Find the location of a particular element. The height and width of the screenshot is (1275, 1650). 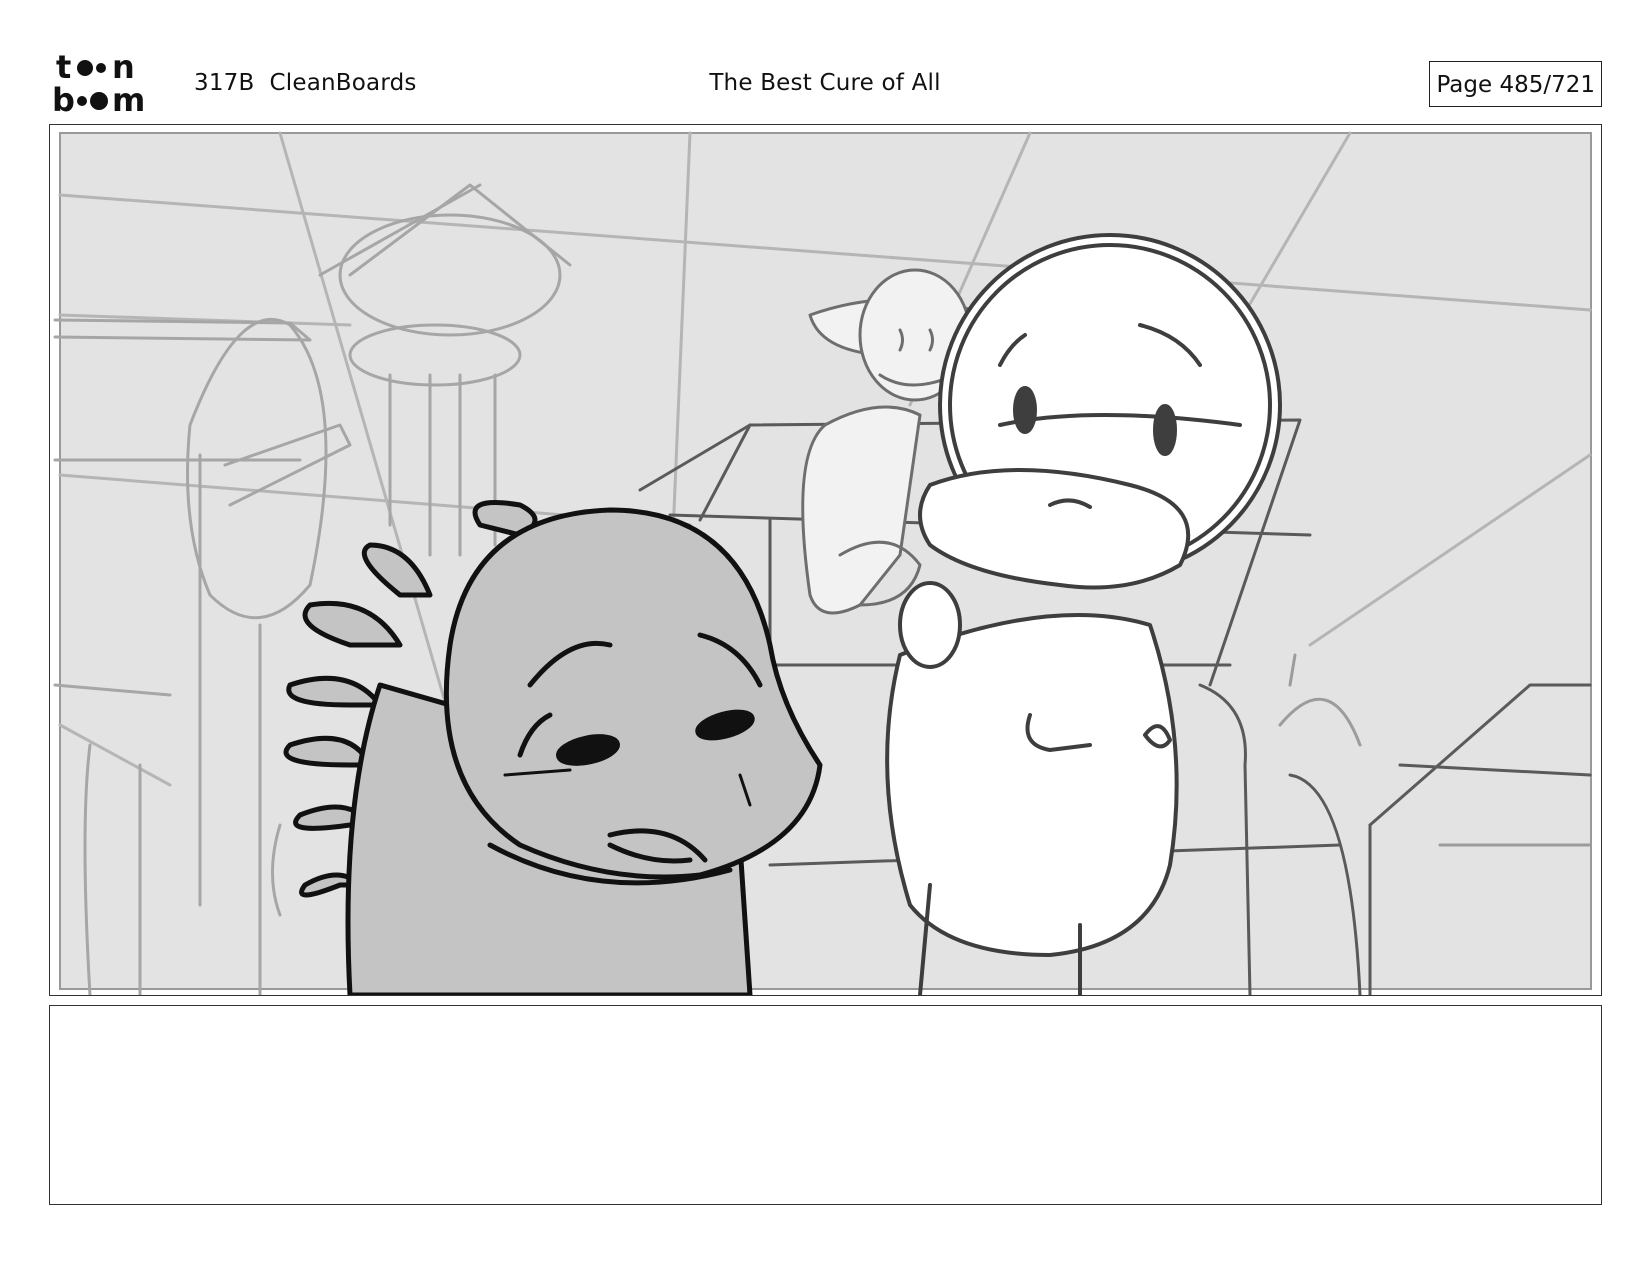

page-indicator: Page 485/721 is located at coordinates (1515, 84).